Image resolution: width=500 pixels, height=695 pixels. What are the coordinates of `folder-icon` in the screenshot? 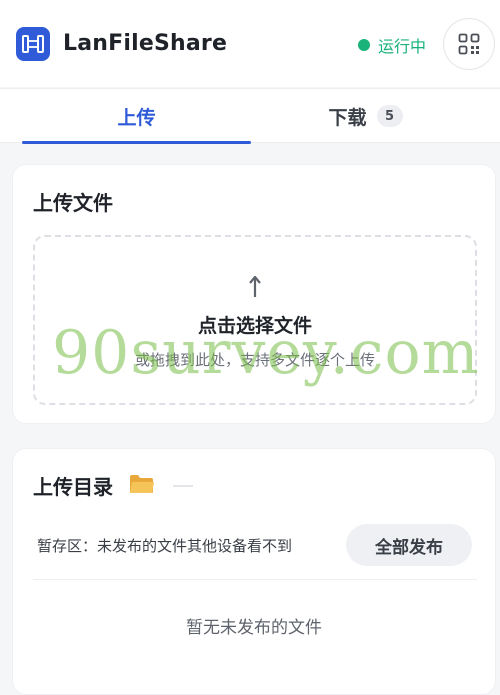 It's located at (142, 486).